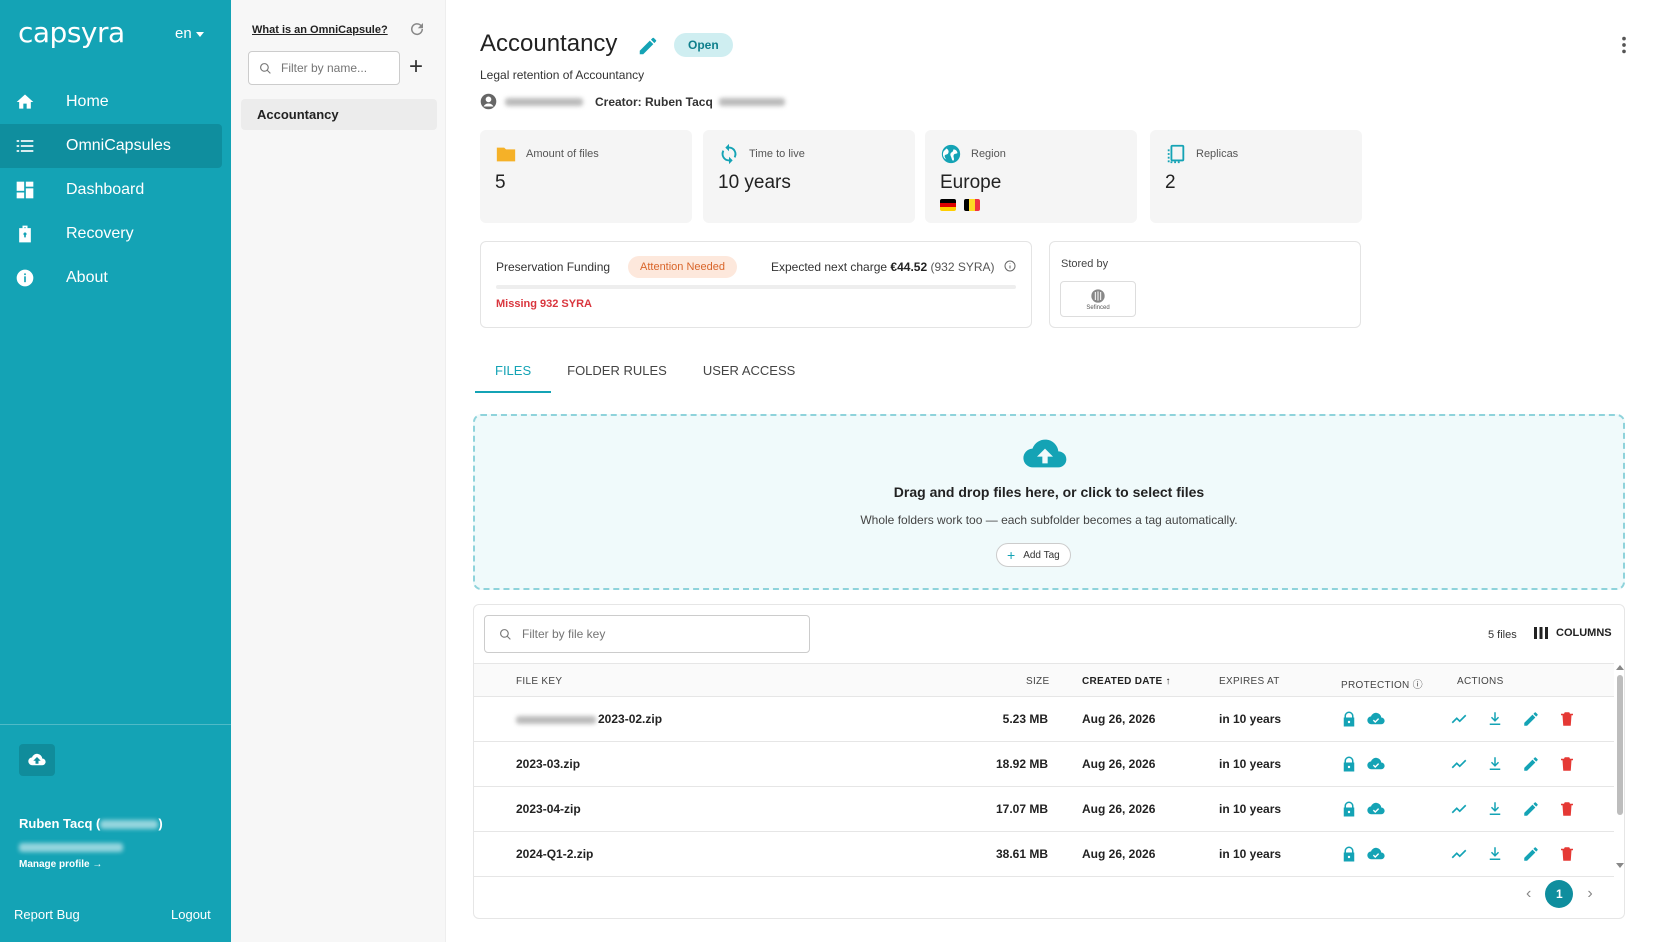  I want to click on funding-progress-bar, so click(756, 287).